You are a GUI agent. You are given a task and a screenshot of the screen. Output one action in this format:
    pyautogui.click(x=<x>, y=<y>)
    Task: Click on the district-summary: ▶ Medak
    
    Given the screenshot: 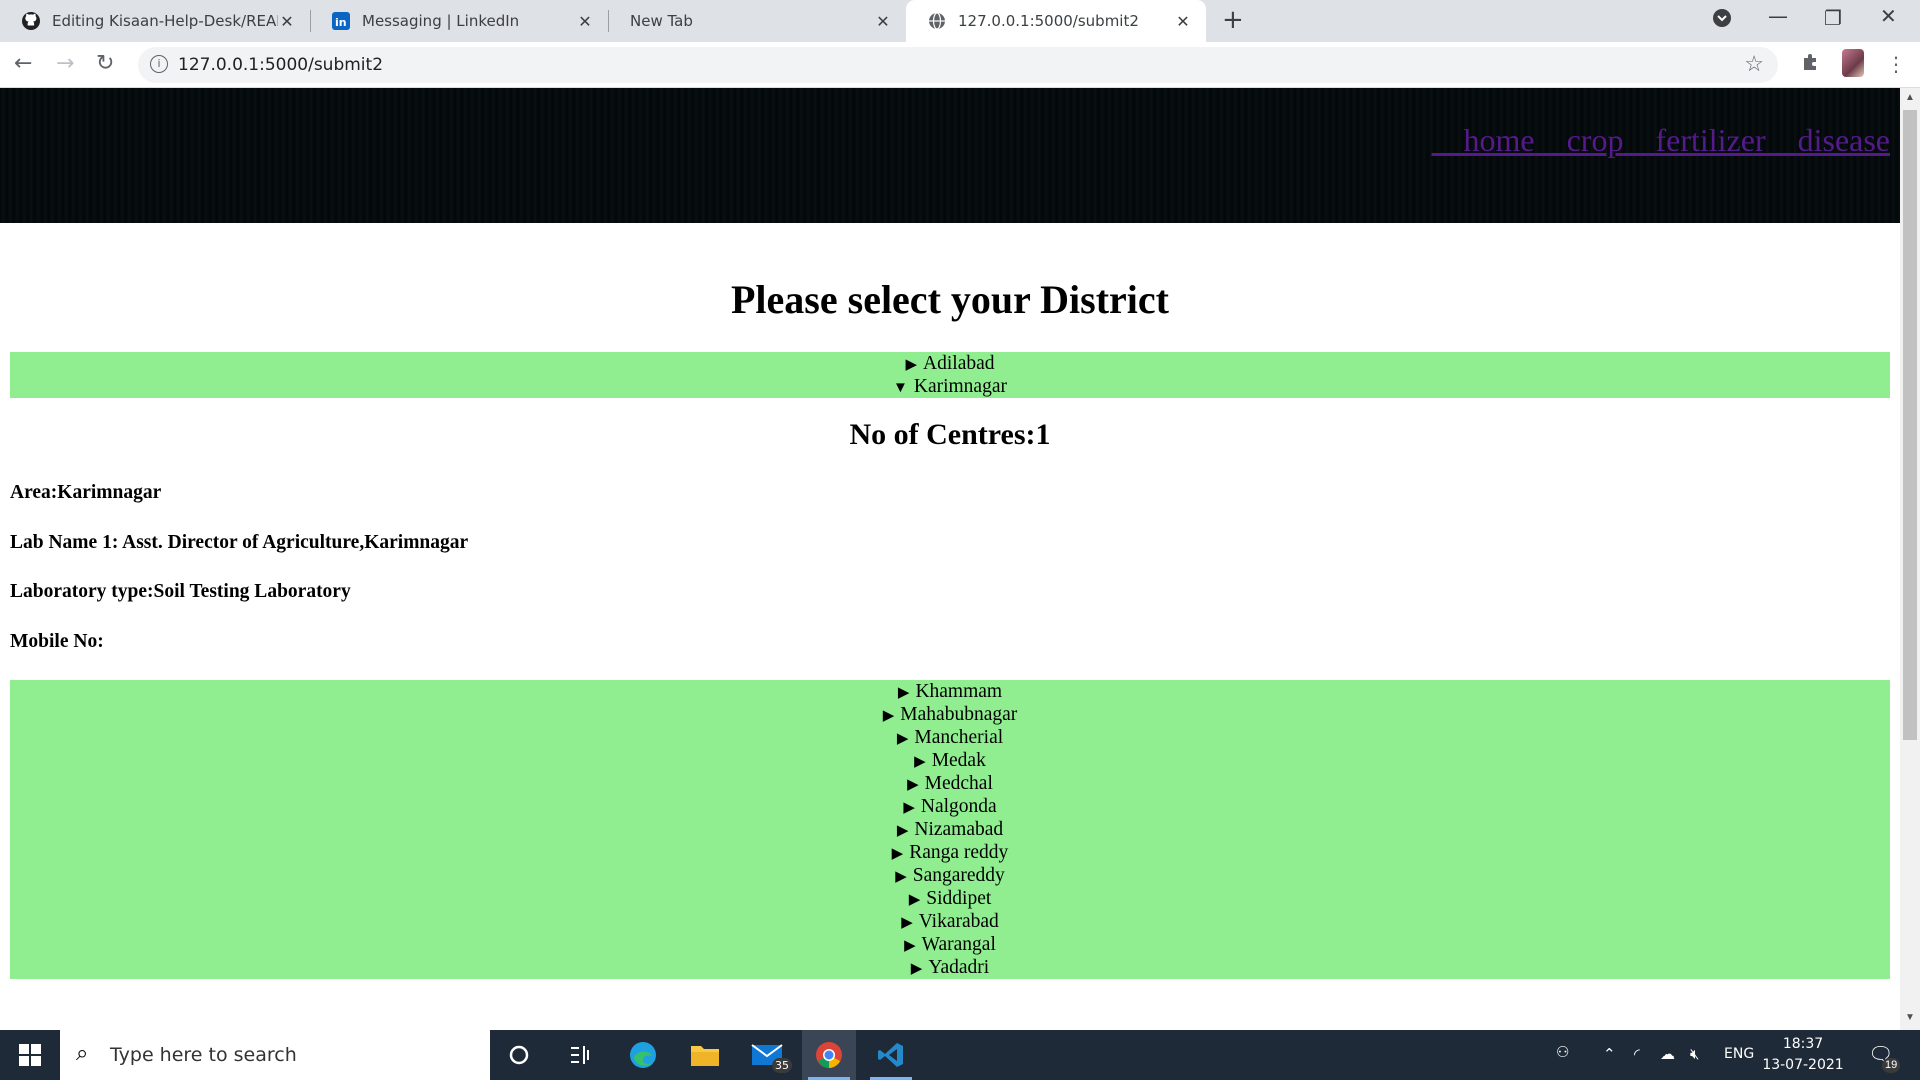 What is the action you would take?
    pyautogui.click(x=950, y=760)
    